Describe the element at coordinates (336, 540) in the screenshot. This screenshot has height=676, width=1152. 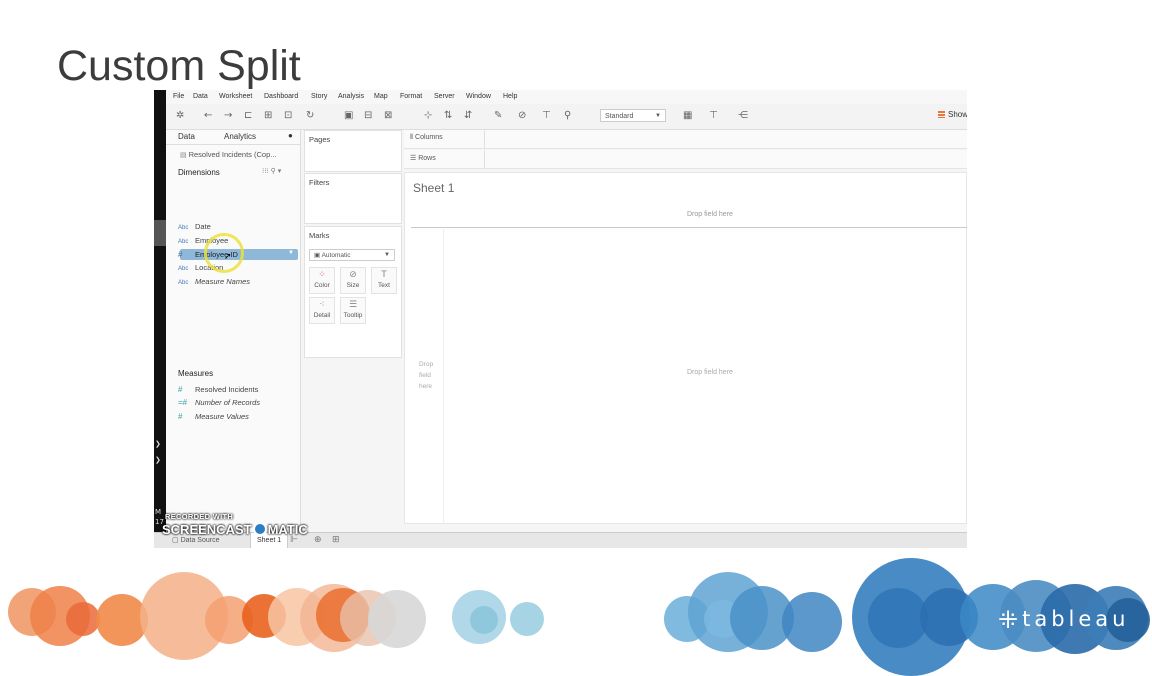
I see `new-dashboard-icon: ⊞` at that location.